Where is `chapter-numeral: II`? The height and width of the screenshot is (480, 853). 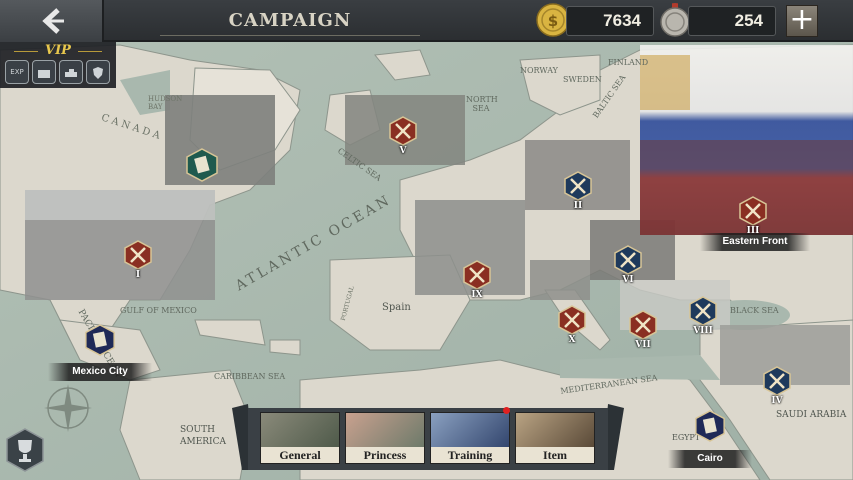
chapter-numeral: II is located at coordinates (578, 206).